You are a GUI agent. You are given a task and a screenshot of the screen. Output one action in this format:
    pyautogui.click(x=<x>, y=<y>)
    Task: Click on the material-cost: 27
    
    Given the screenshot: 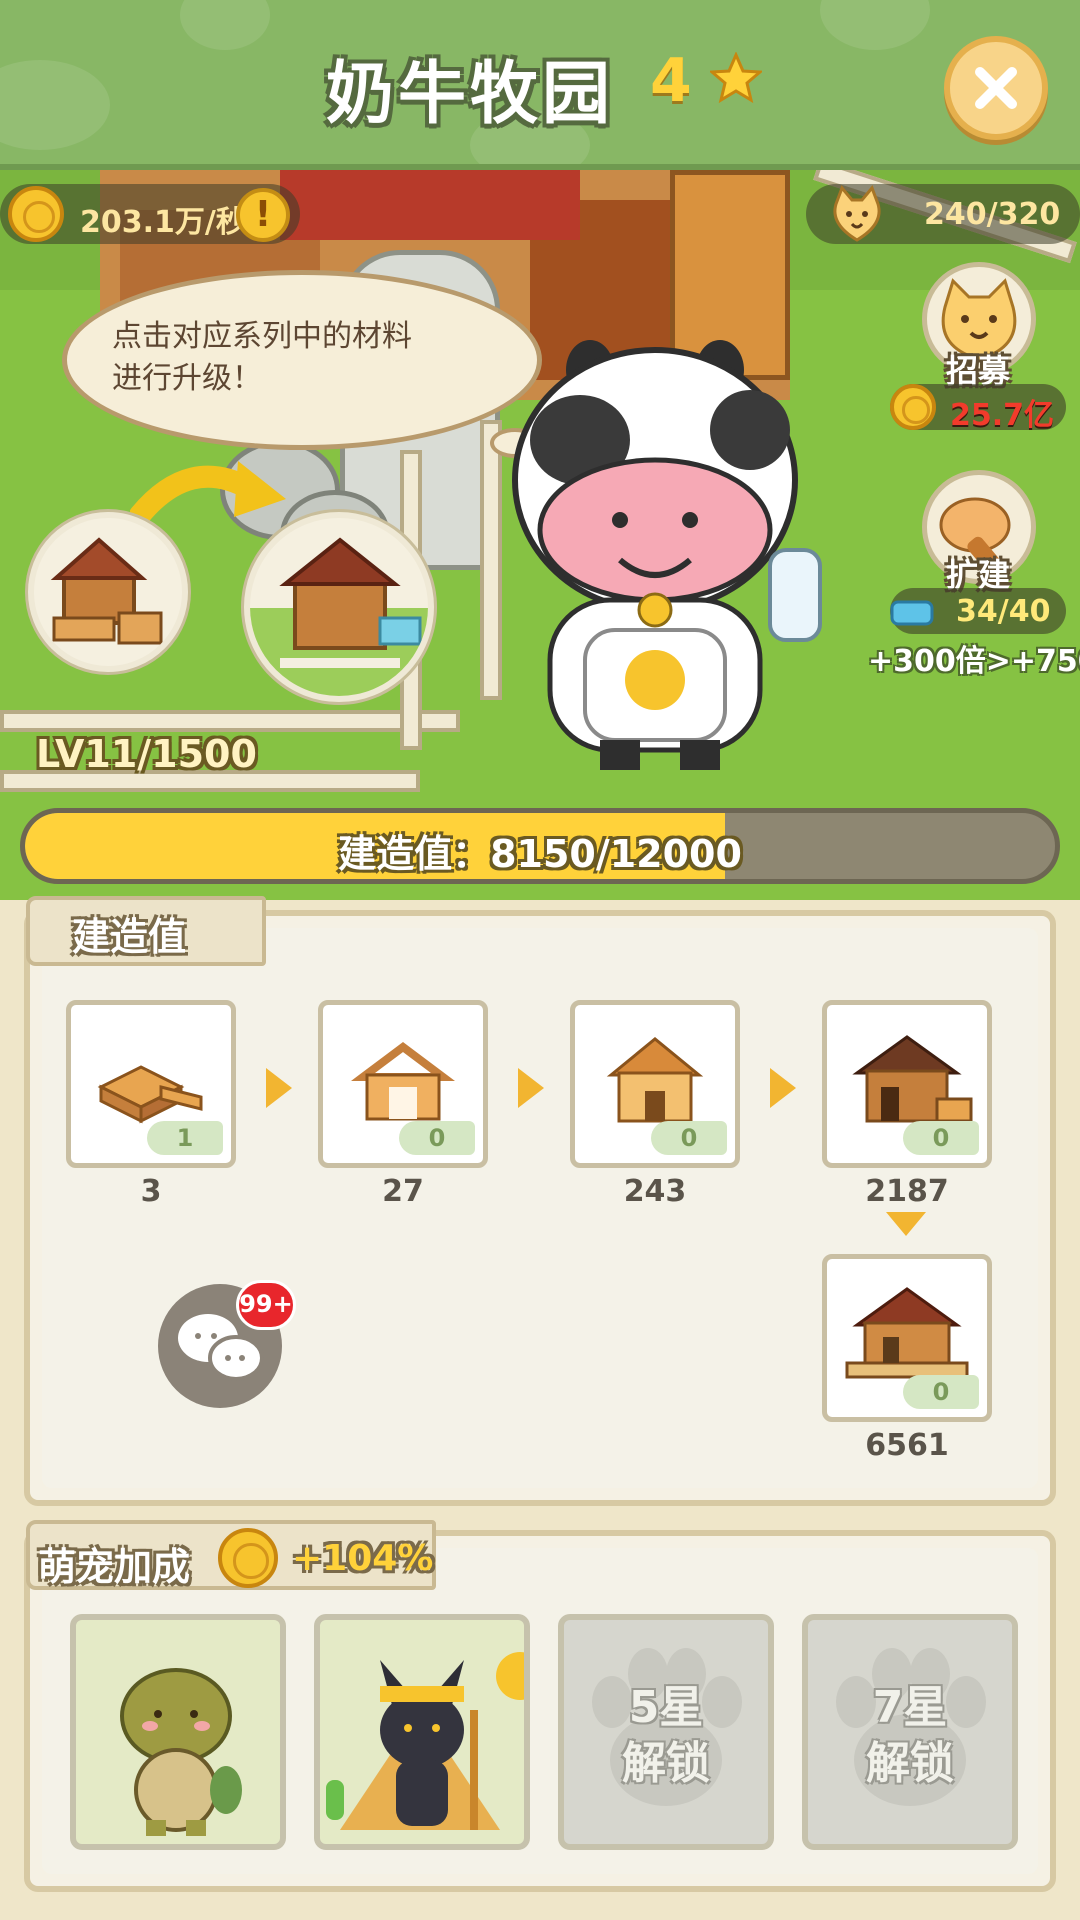 What is the action you would take?
    pyautogui.click(x=403, y=1191)
    